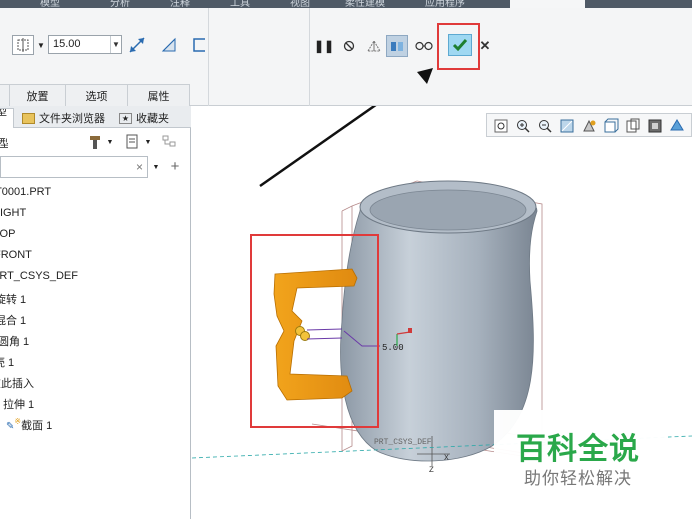  I want to click on tree-item-section: ✎※截面 1, so click(29, 427).